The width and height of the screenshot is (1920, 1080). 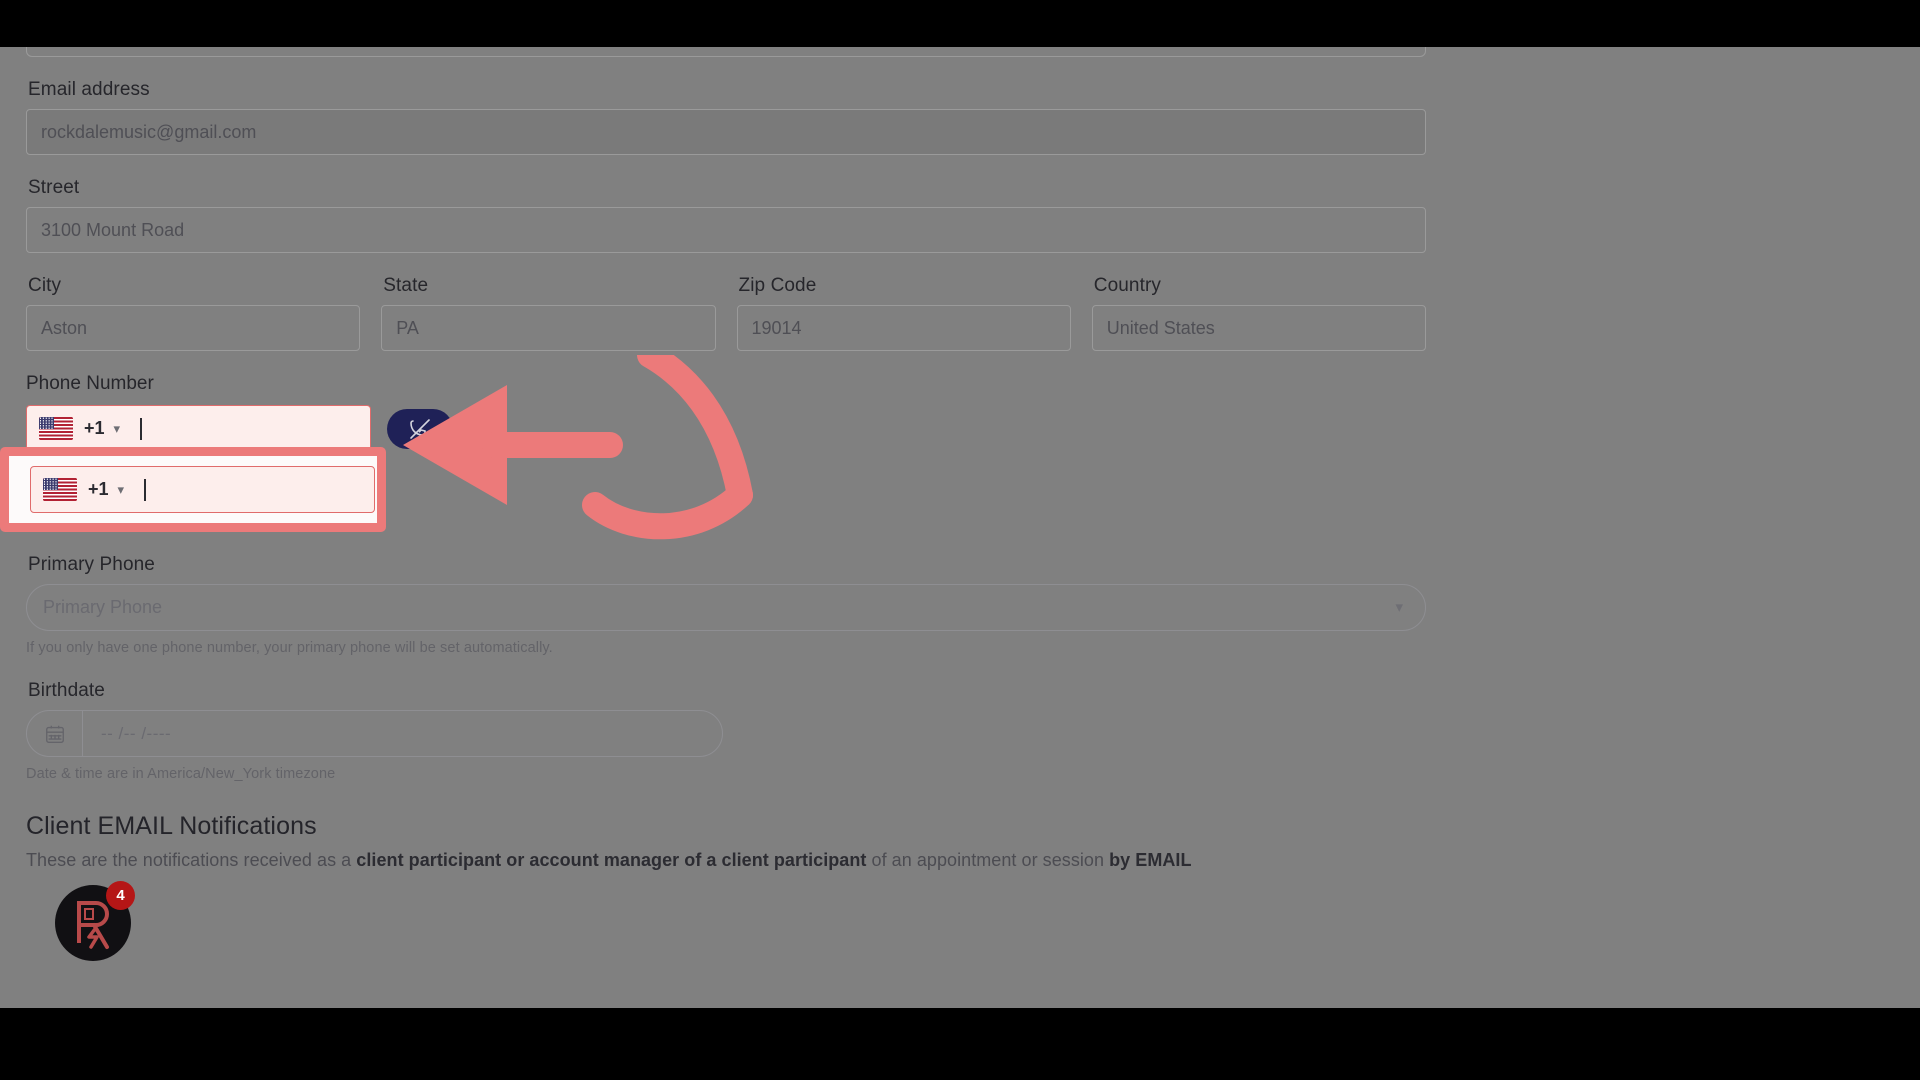 I want to click on primary-phone-placeholder: Primary Phone, so click(x=103, y=607).